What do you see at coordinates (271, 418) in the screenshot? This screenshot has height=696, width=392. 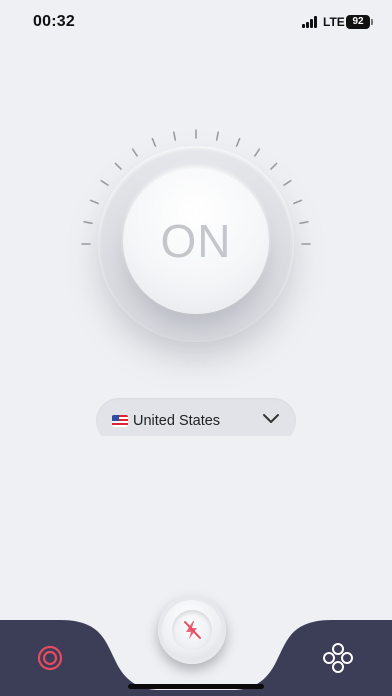 I see `chevron-down-icon` at bounding box center [271, 418].